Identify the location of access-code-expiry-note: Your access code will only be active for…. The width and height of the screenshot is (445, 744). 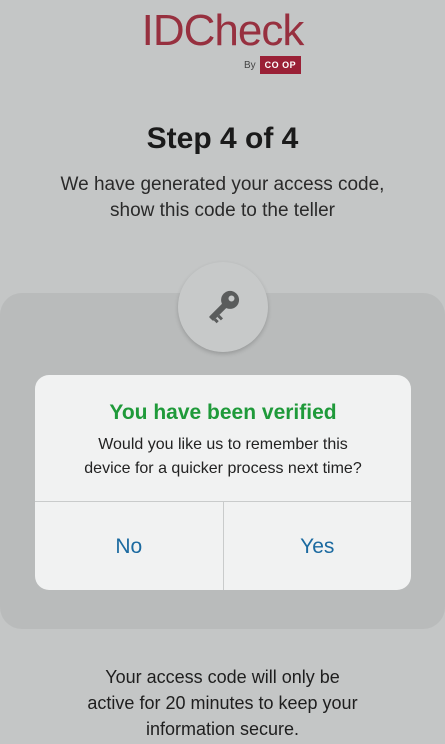
(222, 703).